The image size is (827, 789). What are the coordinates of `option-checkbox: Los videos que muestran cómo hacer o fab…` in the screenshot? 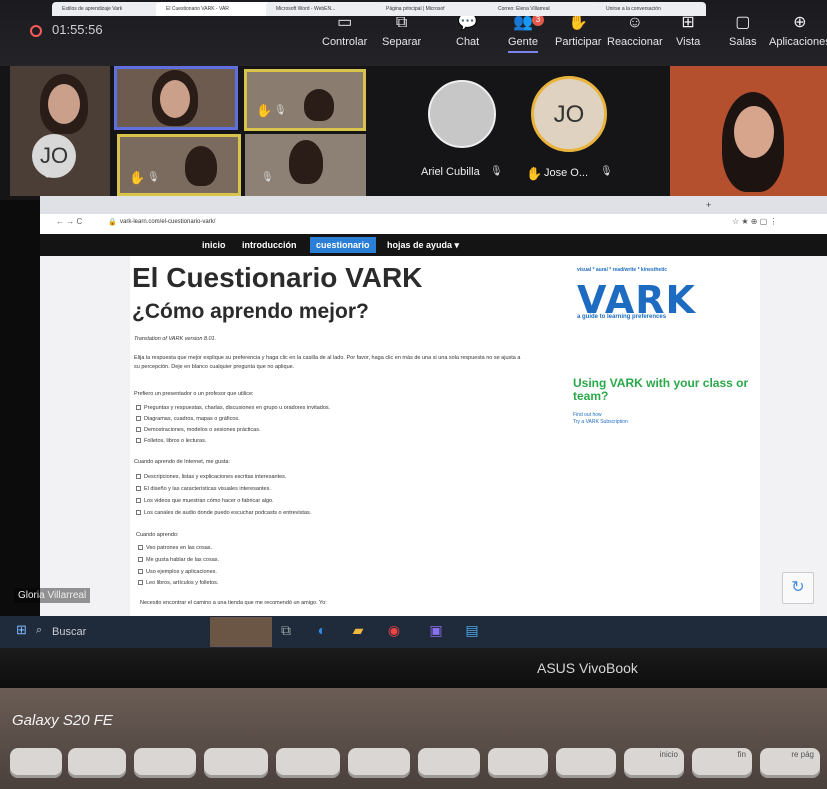 It's located at (205, 501).